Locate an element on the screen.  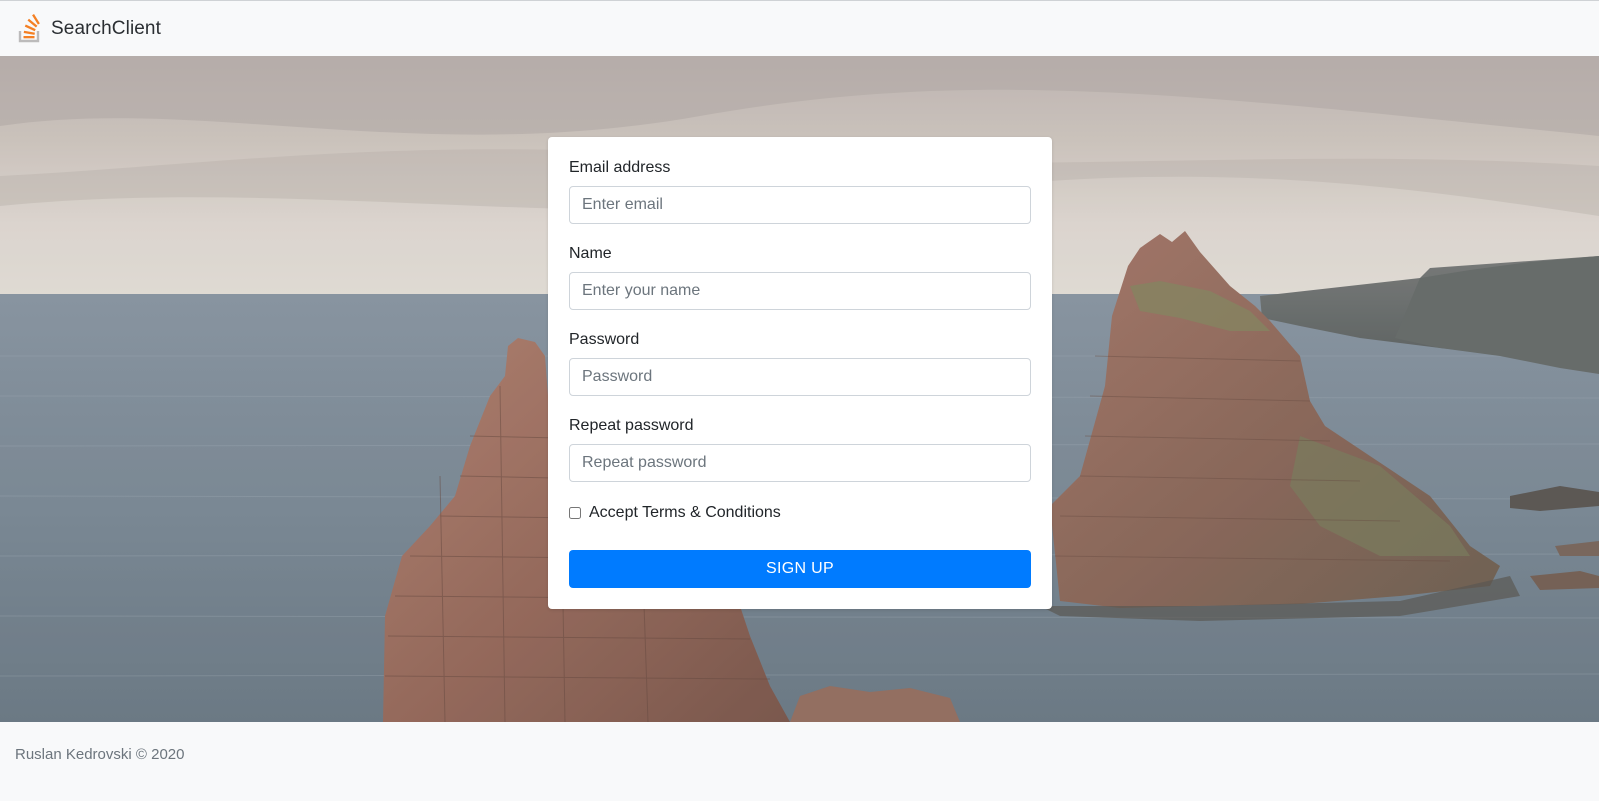
terms-label: Accept Terms & Conditions is located at coordinates (685, 513).